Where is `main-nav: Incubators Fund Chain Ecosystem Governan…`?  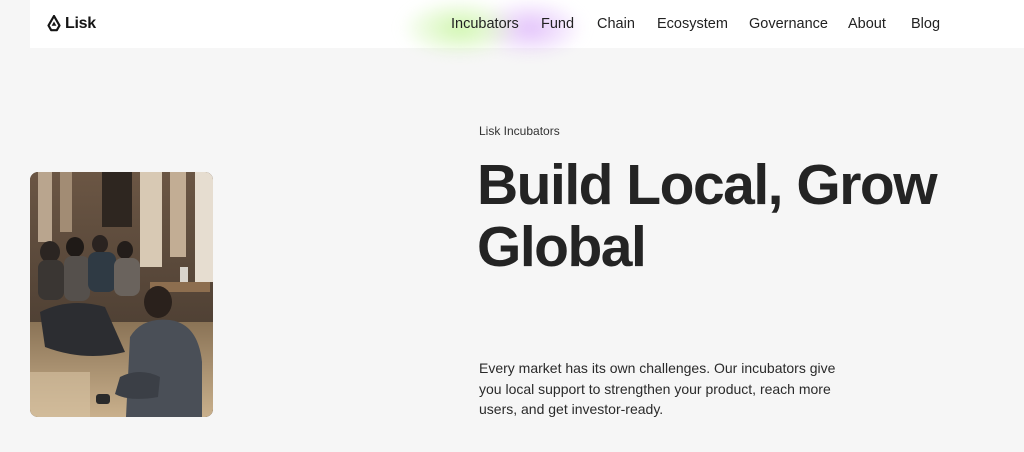
main-nav: Incubators Fund Chain Ecosystem Governan… is located at coordinates (527, 24).